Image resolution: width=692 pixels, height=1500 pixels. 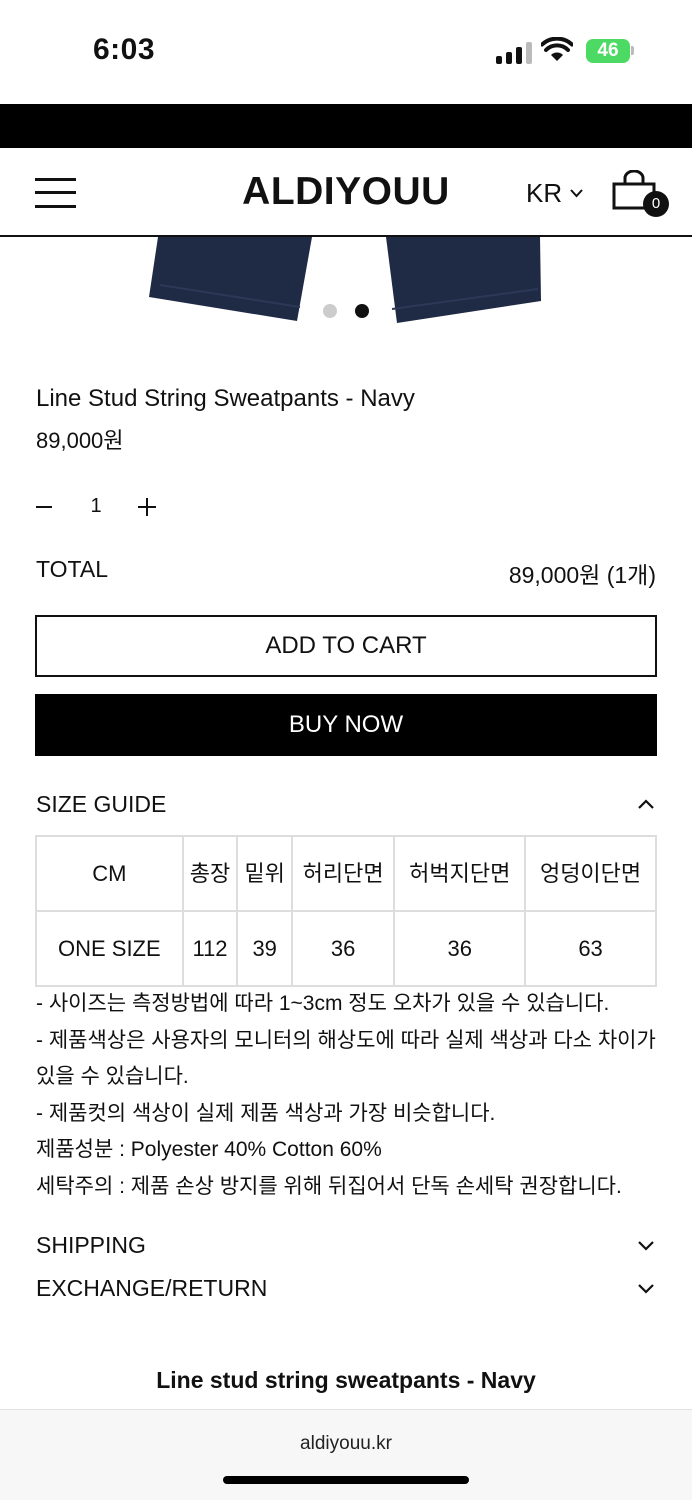 What do you see at coordinates (346, 646) in the screenshot?
I see `add-to-cart-button: ADD TO CART` at bounding box center [346, 646].